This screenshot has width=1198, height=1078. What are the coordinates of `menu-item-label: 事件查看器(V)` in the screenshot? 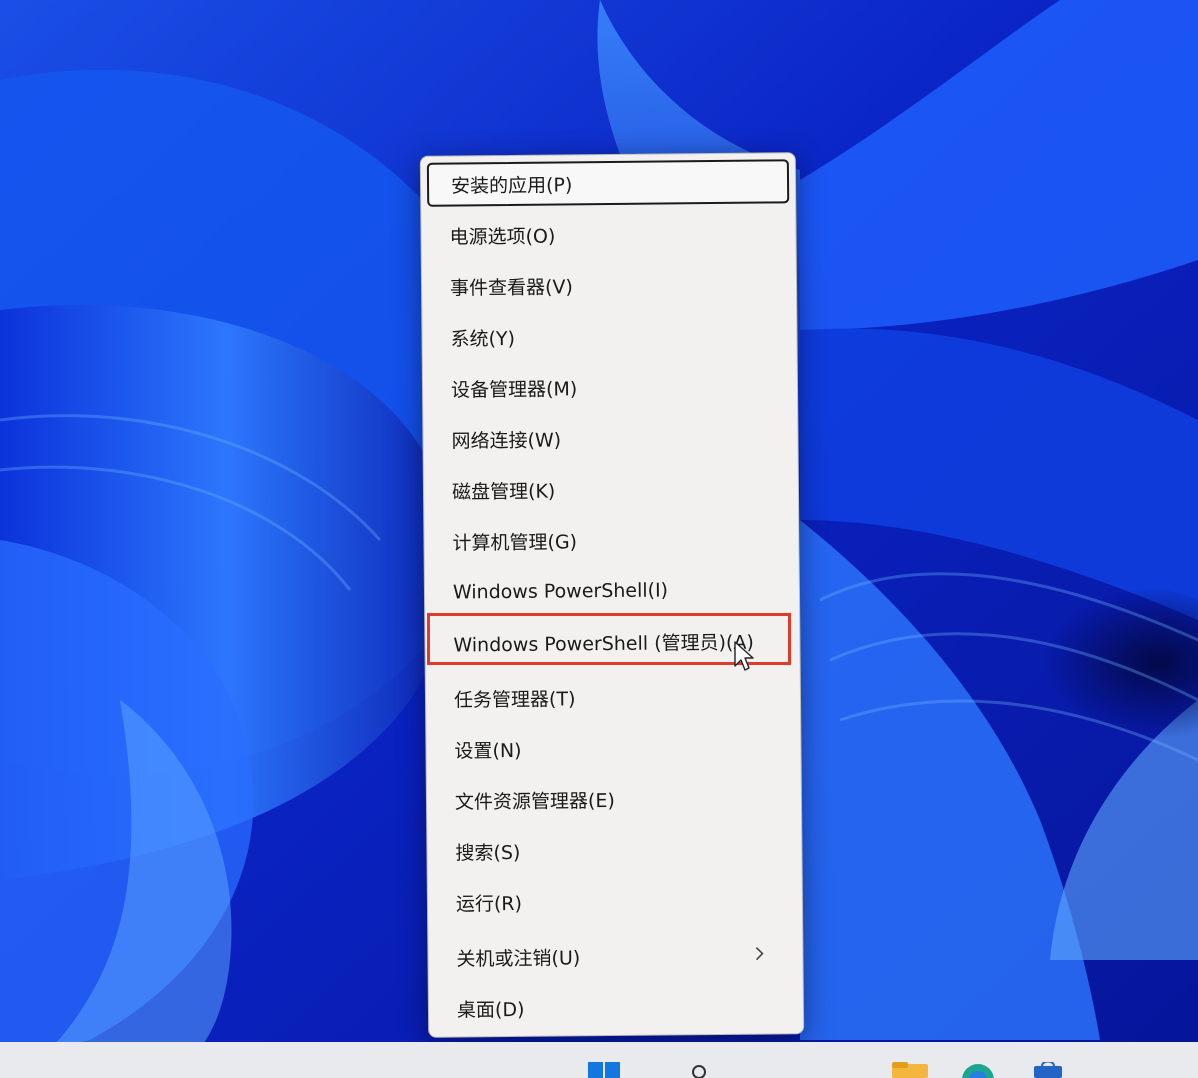 It's located at (511, 287).